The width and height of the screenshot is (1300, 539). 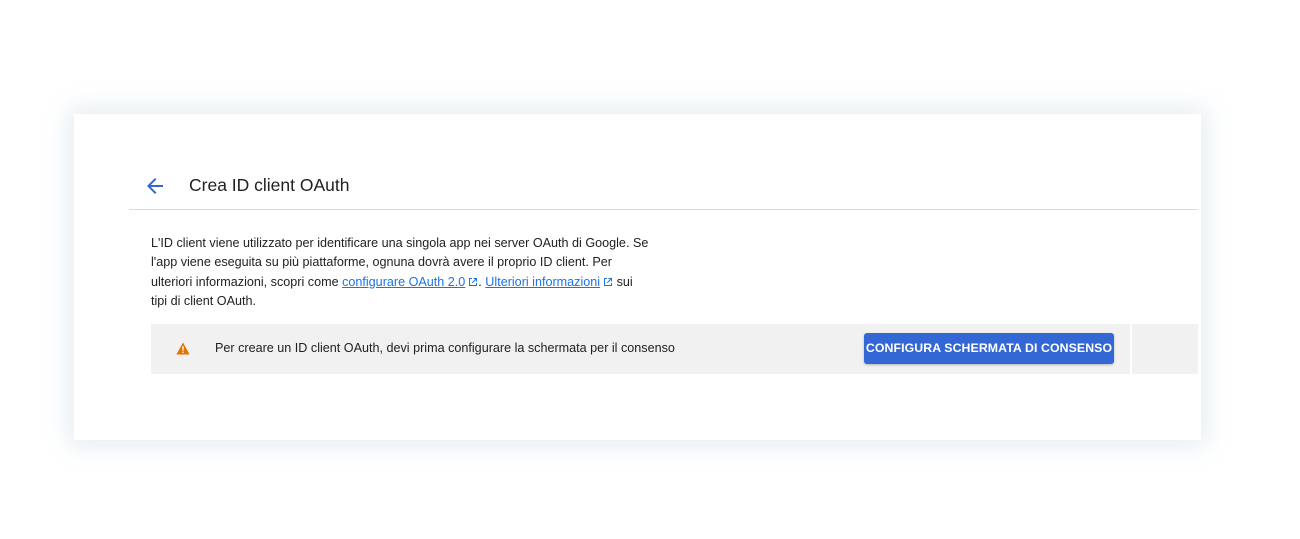 What do you see at coordinates (1165, 349) in the screenshot?
I see `banner-side-panel` at bounding box center [1165, 349].